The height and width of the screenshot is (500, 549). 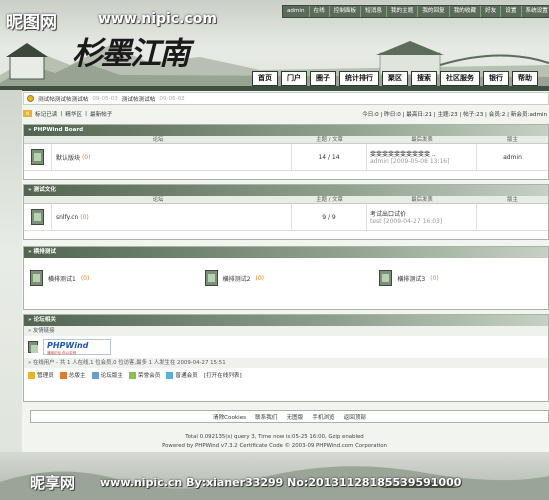 What do you see at coordinates (77, 347) in the screenshot?
I see `phpwind-partner-logo: PHPWind 通用论坛 你以实例` at bounding box center [77, 347].